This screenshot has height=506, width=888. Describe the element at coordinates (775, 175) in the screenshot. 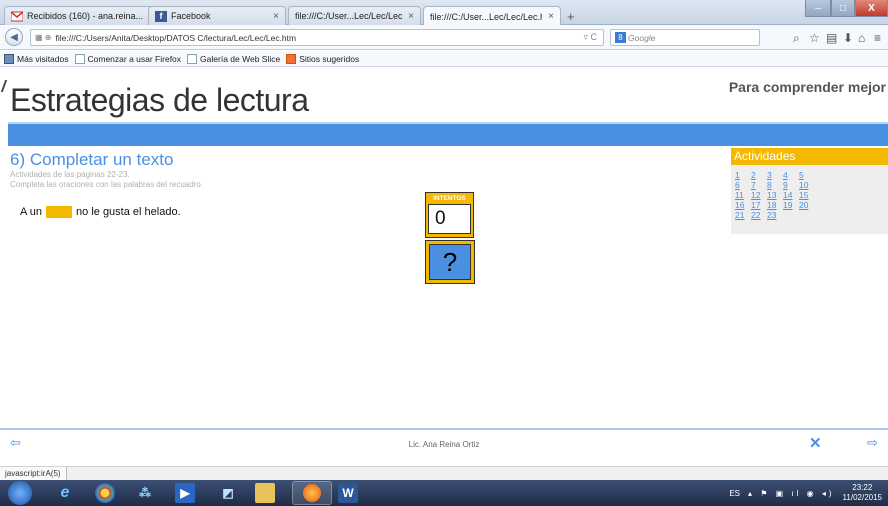

I see `activity-link: 3` at that location.